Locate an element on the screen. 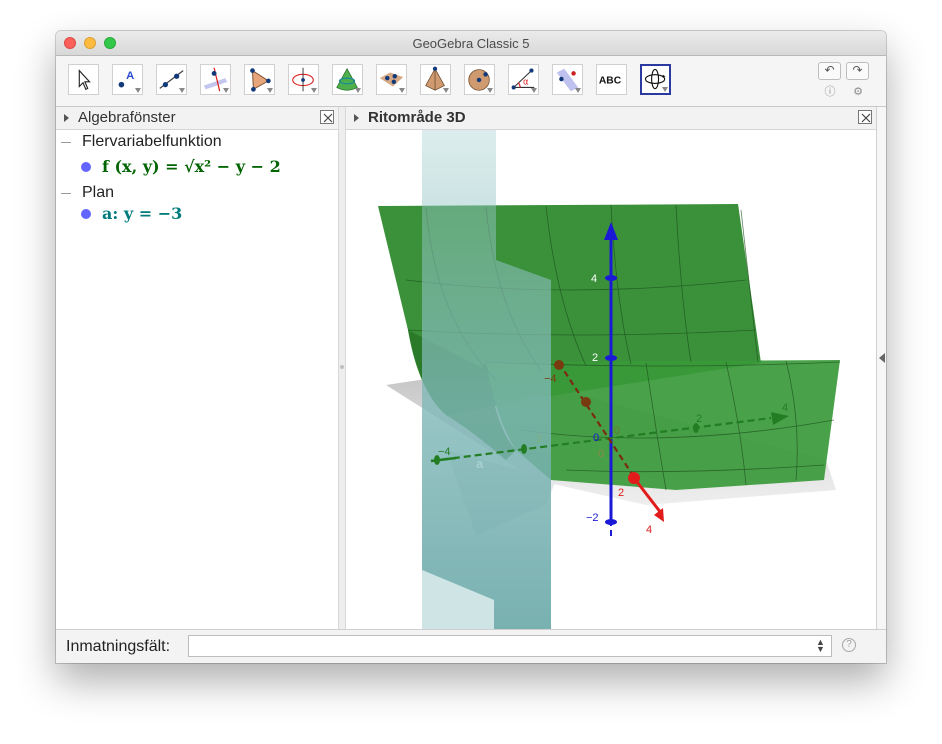 The width and height of the screenshot is (942, 744). svg-text: A is located at coordinates (130, 76).